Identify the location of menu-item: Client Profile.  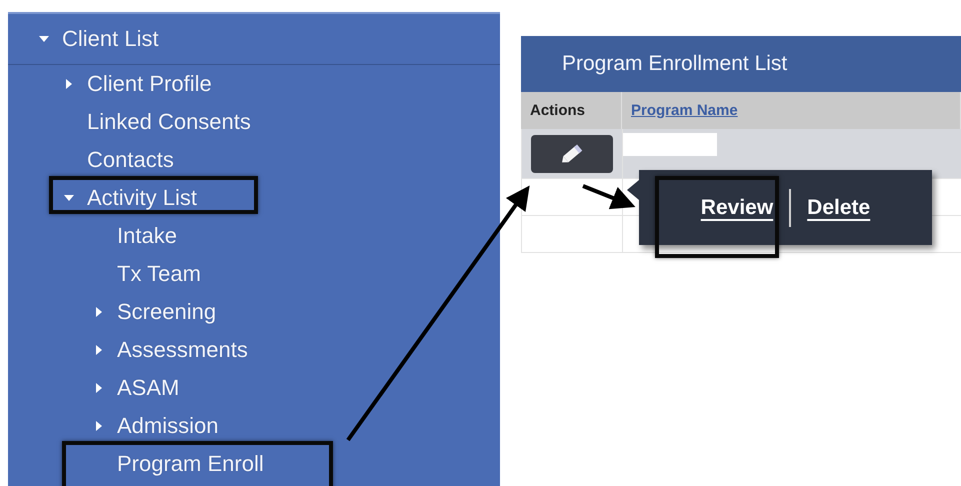
(149, 84).